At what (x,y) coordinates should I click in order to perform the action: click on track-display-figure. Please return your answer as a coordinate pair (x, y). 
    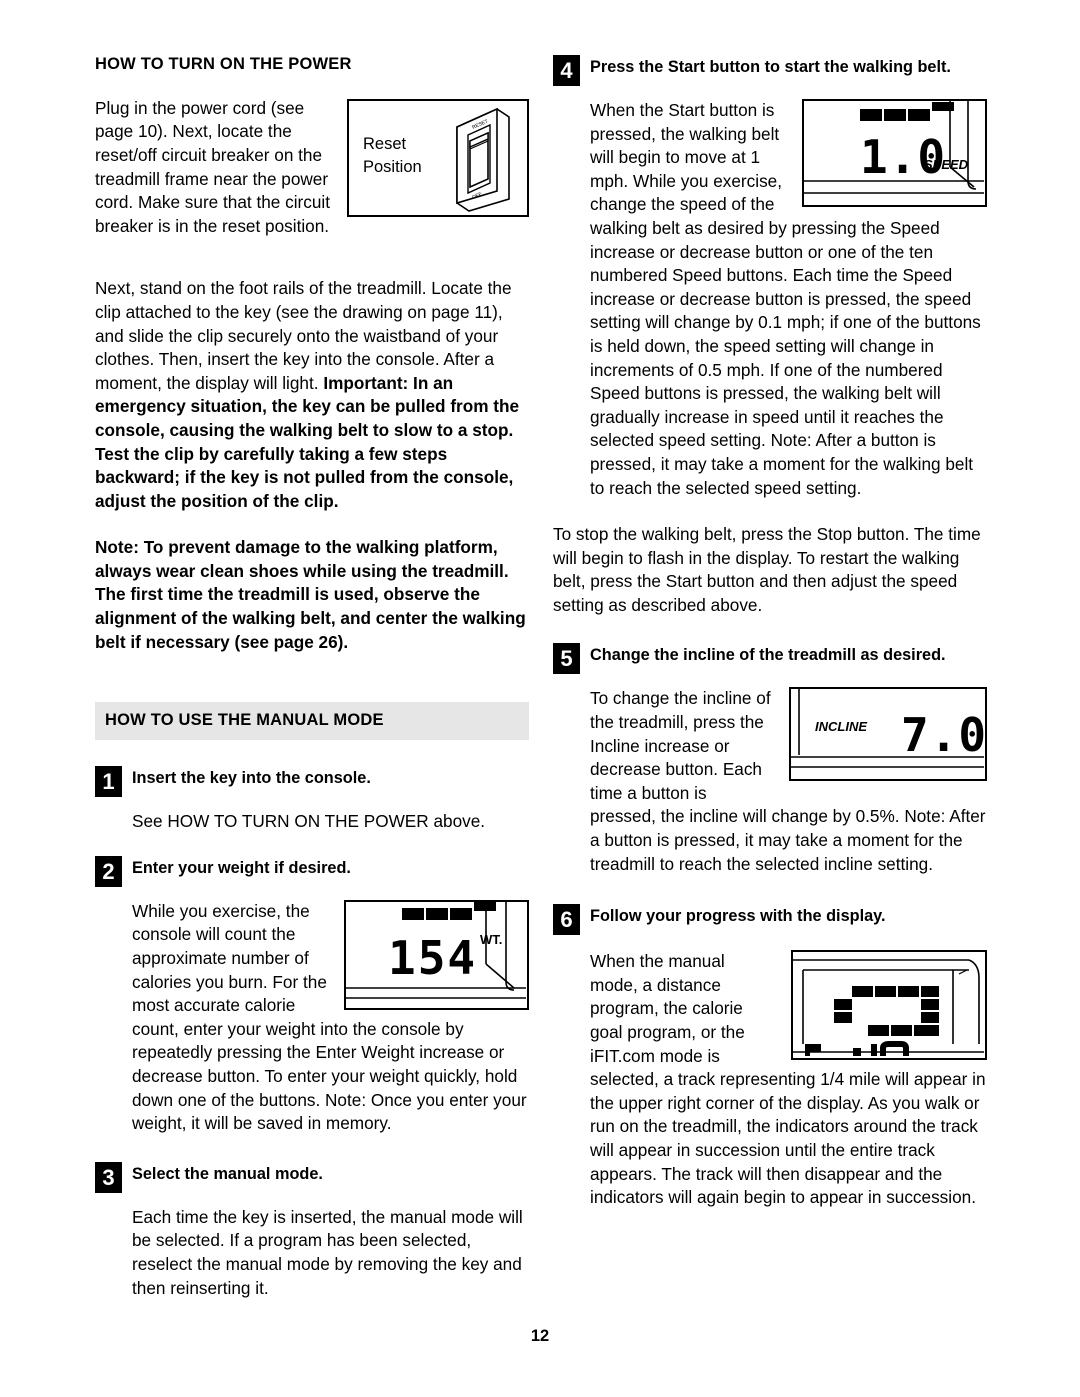
    Looking at the image, I should click on (889, 1005).